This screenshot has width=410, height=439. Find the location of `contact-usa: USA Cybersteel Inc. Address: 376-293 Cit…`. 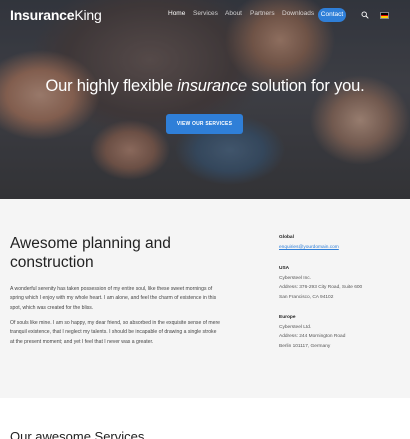

contact-usa: USA Cybersteel Inc. Address: 376-293 Cit… is located at coordinates (339, 283).